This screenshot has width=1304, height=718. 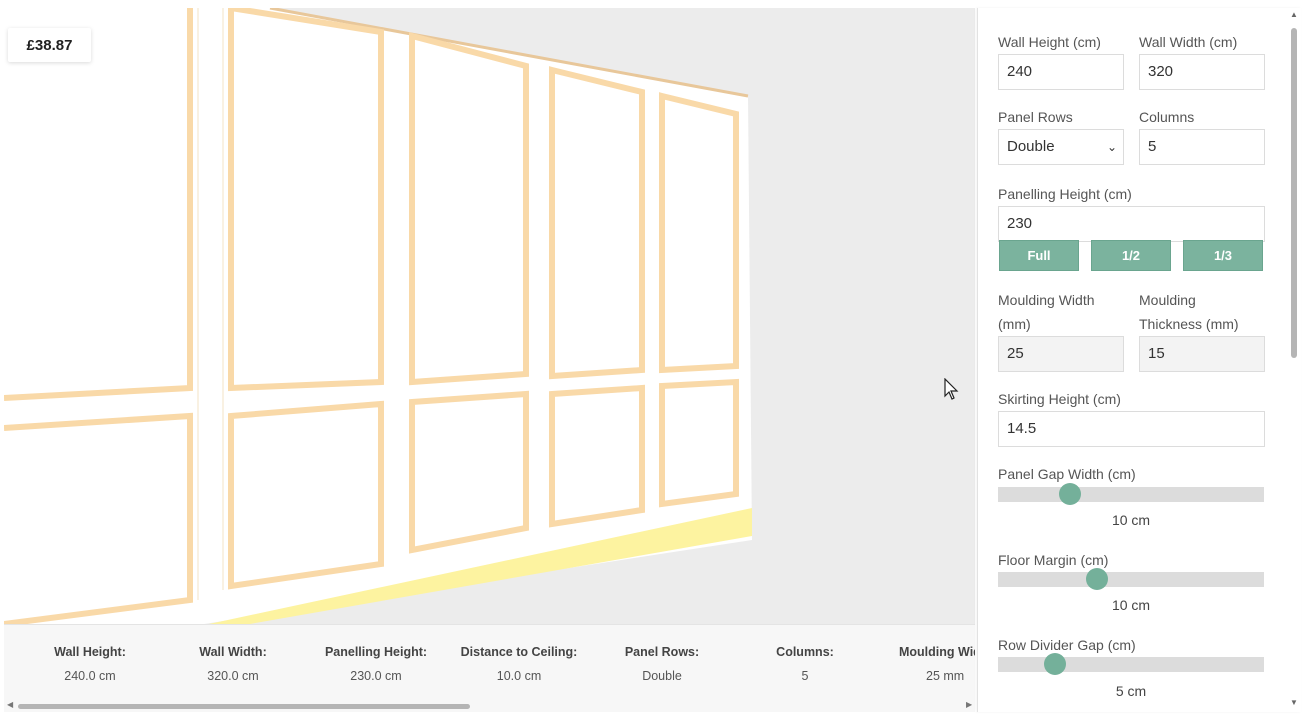 What do you see at coordinates (1046, 312) in the screenshot?
I see `moulding-width-label: Moulding Width (mm)` at bounding box center [1046, 312].